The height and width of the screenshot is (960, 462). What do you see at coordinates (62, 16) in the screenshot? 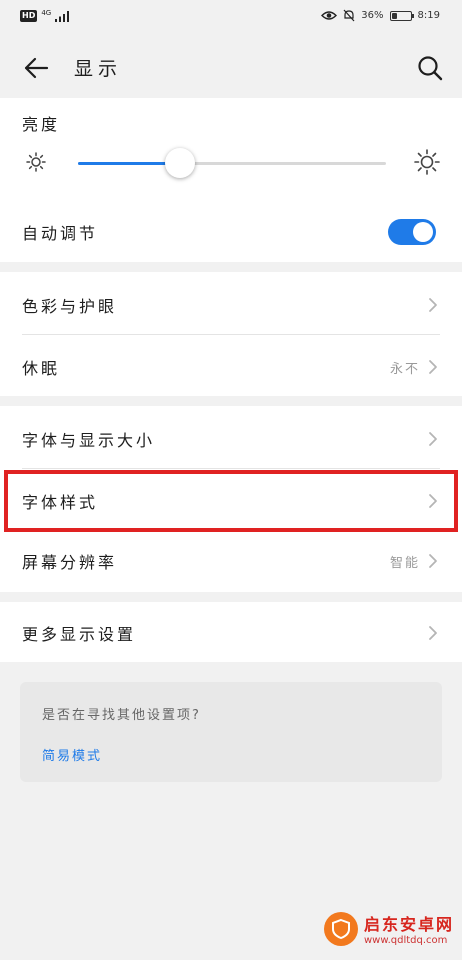
I see `signal-icon` at bounding box center [62, 16].